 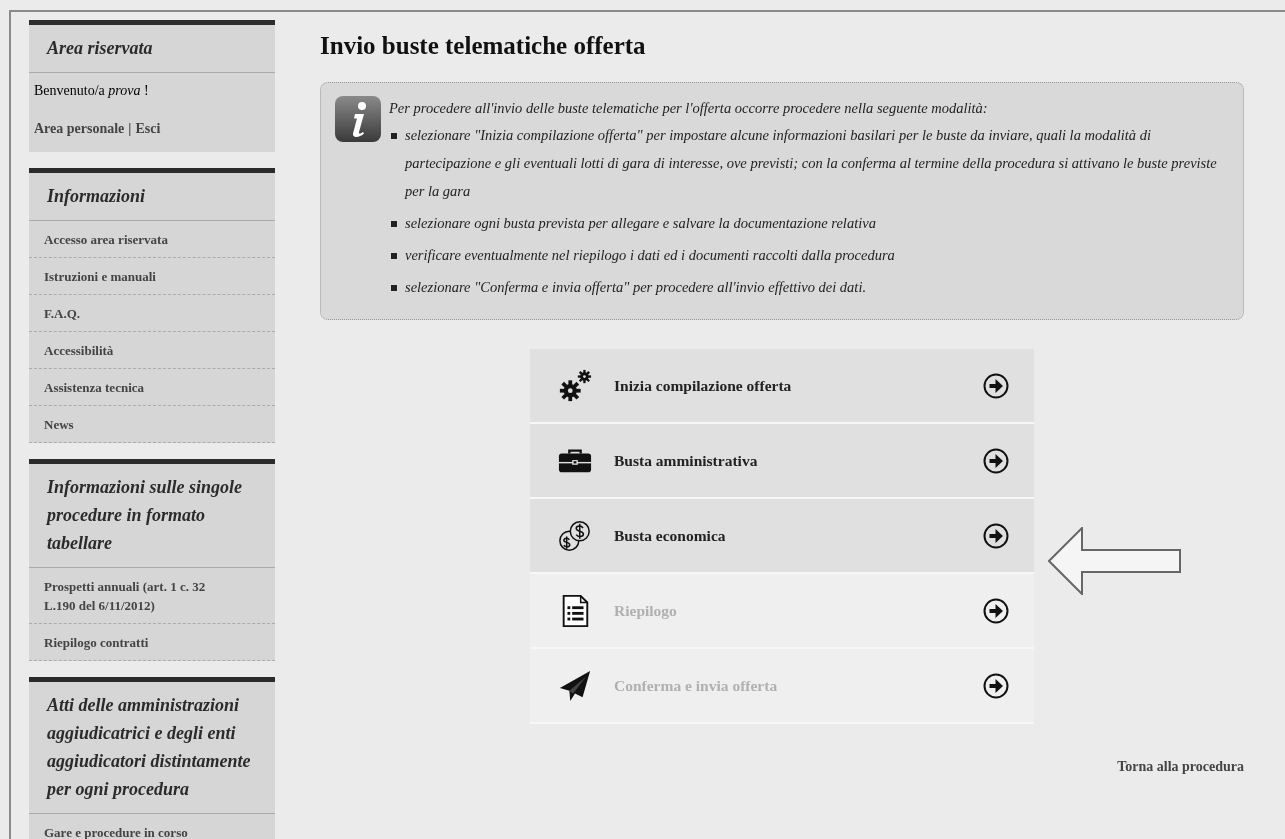 What do you see at coordinates (483, 46) in the screenshot?
I see `page-title: Invio buste telematiche offerta` at bounding box center [483, 46].